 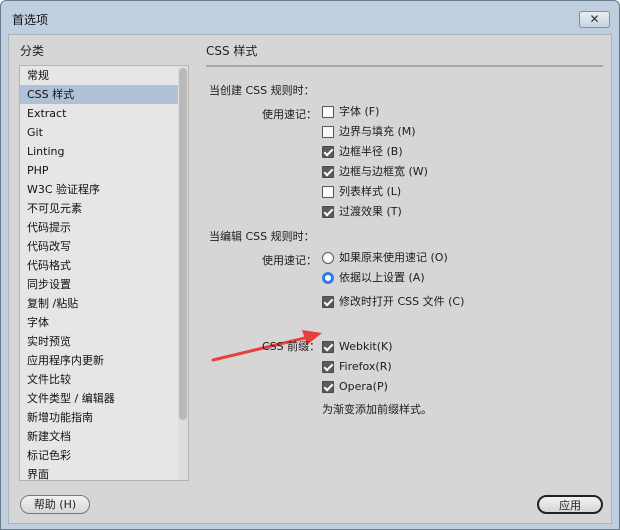 I want to click on checkbox-label: Opera(P), so click(x=363, y=386).